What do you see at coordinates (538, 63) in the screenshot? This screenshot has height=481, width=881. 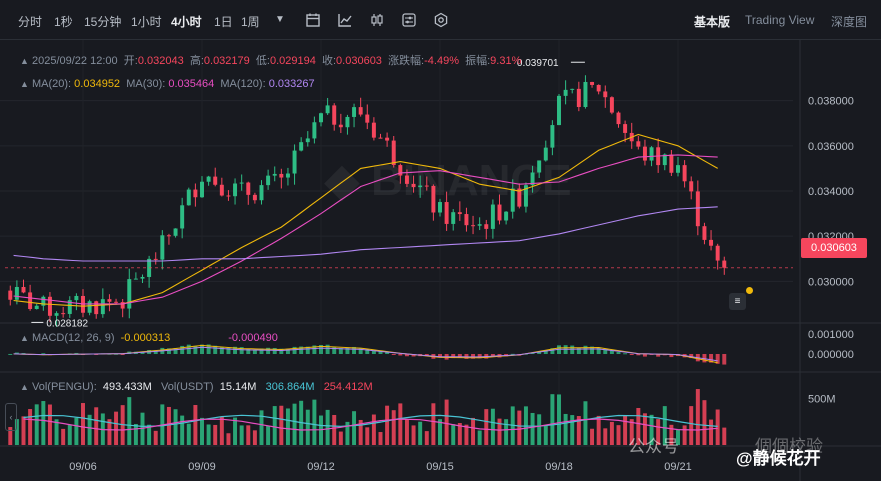 I see `high-marker-label: 0.039701` at bounding box center [538, 63].